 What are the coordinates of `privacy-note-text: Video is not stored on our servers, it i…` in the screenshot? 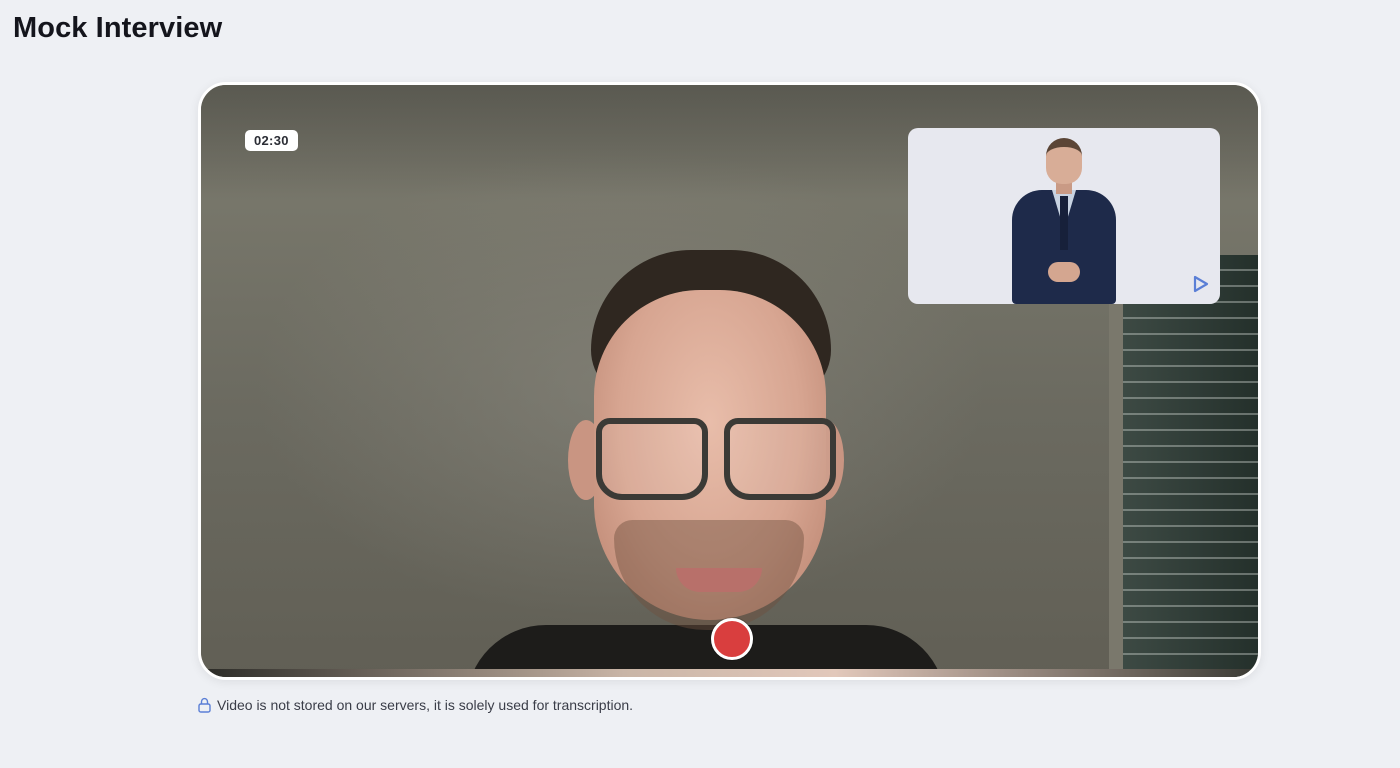 It's located at (425, 705).